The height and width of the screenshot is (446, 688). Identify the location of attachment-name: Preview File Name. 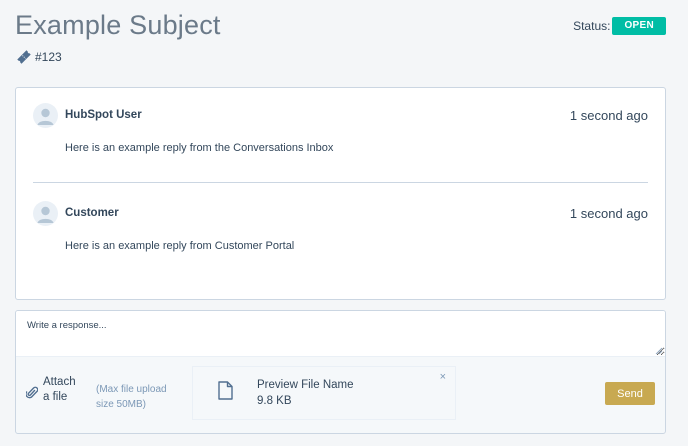
(305, 385).